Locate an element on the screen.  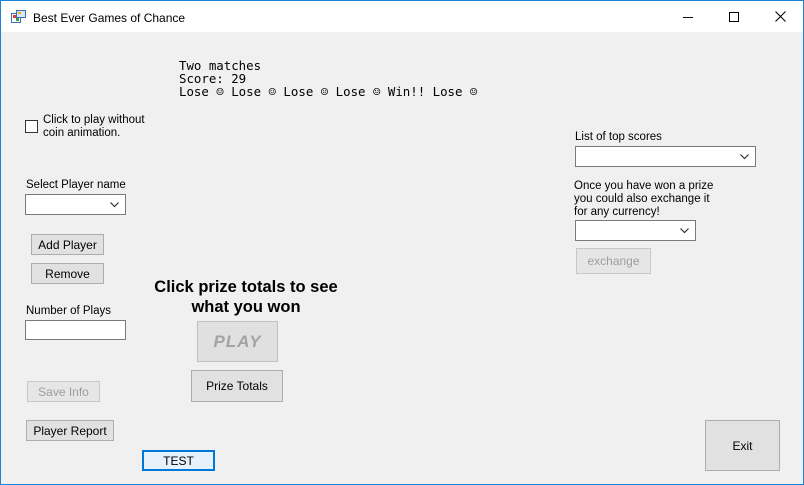
prize-totals-button: Prize Totals is located at coordinates (237, 386).